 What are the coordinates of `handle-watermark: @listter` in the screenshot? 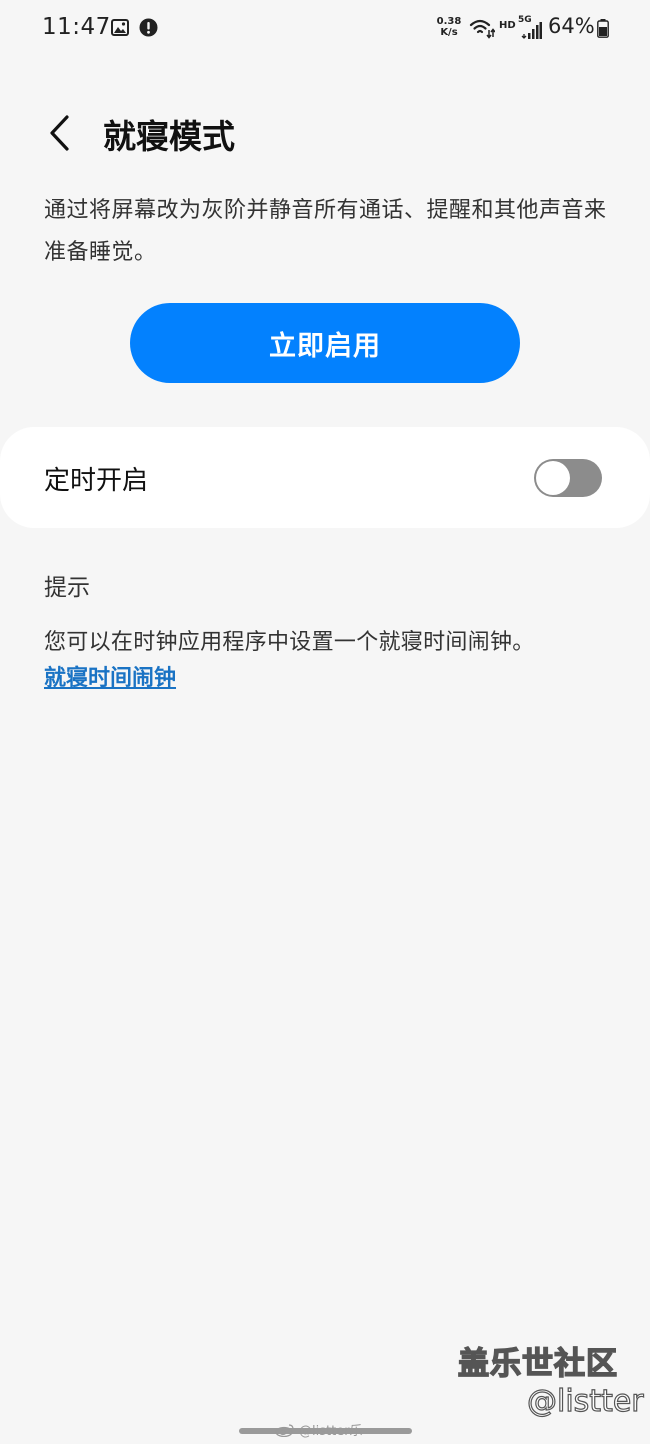 It's located at (585, 1401).